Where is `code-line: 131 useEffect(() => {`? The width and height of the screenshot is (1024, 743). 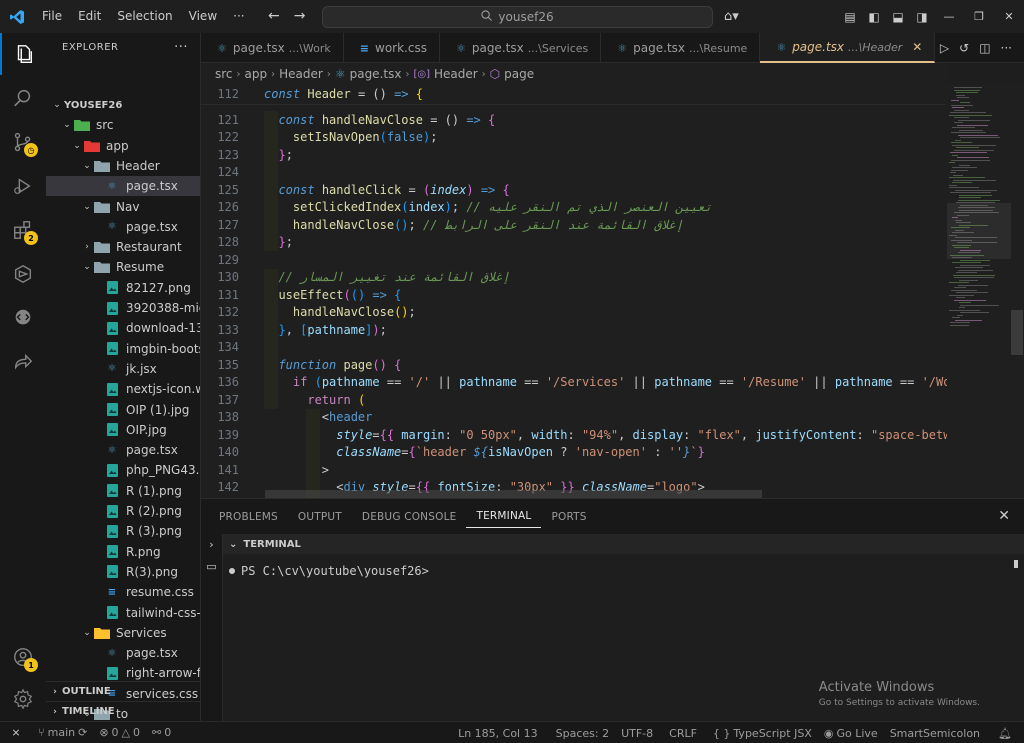
code-line: 131 useEffect(() => { is located at coordinates (573, 295).